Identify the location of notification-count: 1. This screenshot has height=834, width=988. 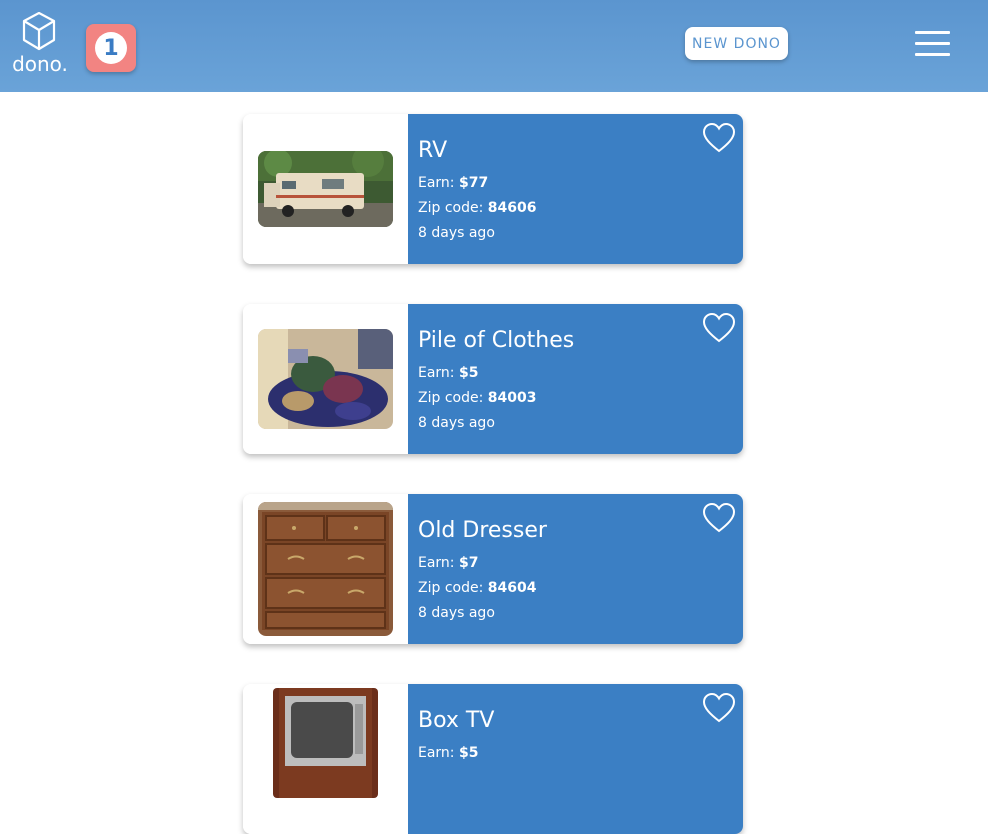
(111, 48).